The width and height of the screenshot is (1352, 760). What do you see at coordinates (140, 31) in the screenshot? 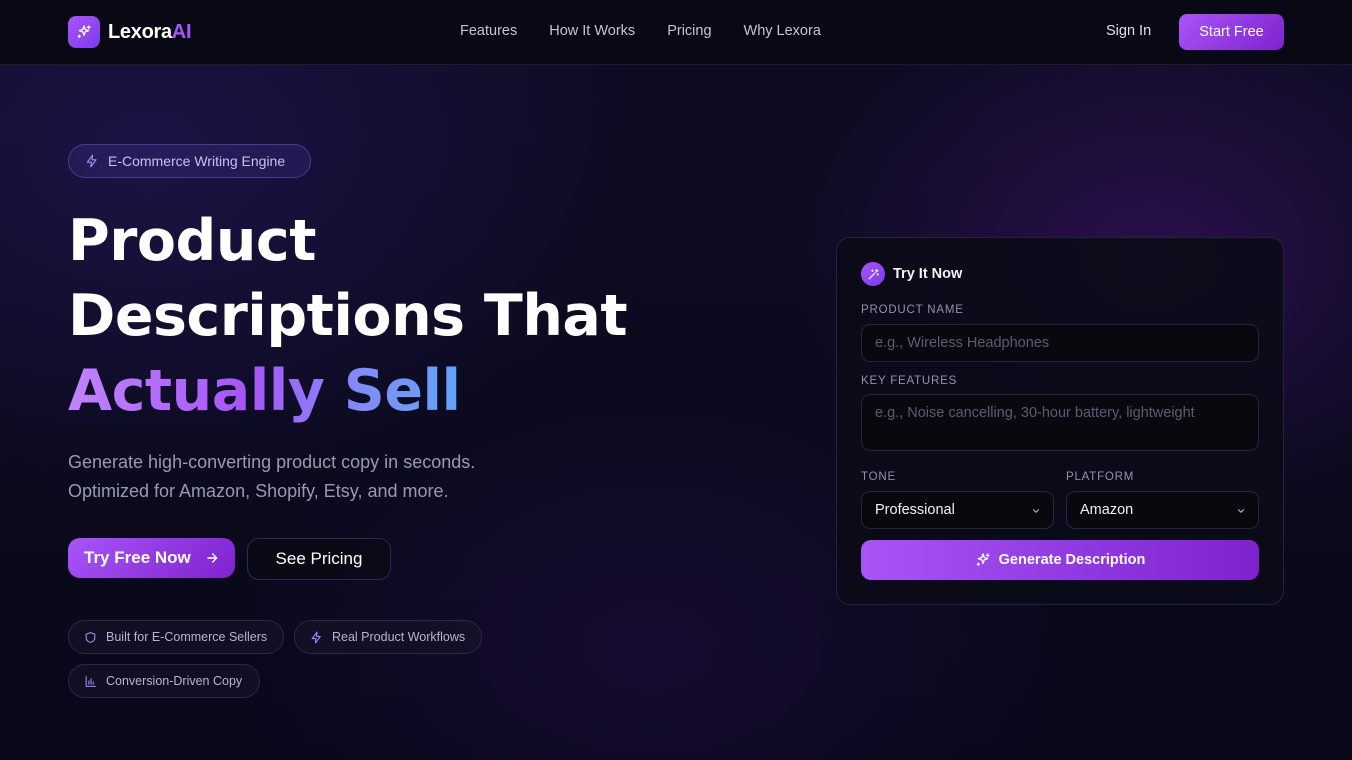
I see `logo-wordmark: Lexora` at bounding box center [140, 31].